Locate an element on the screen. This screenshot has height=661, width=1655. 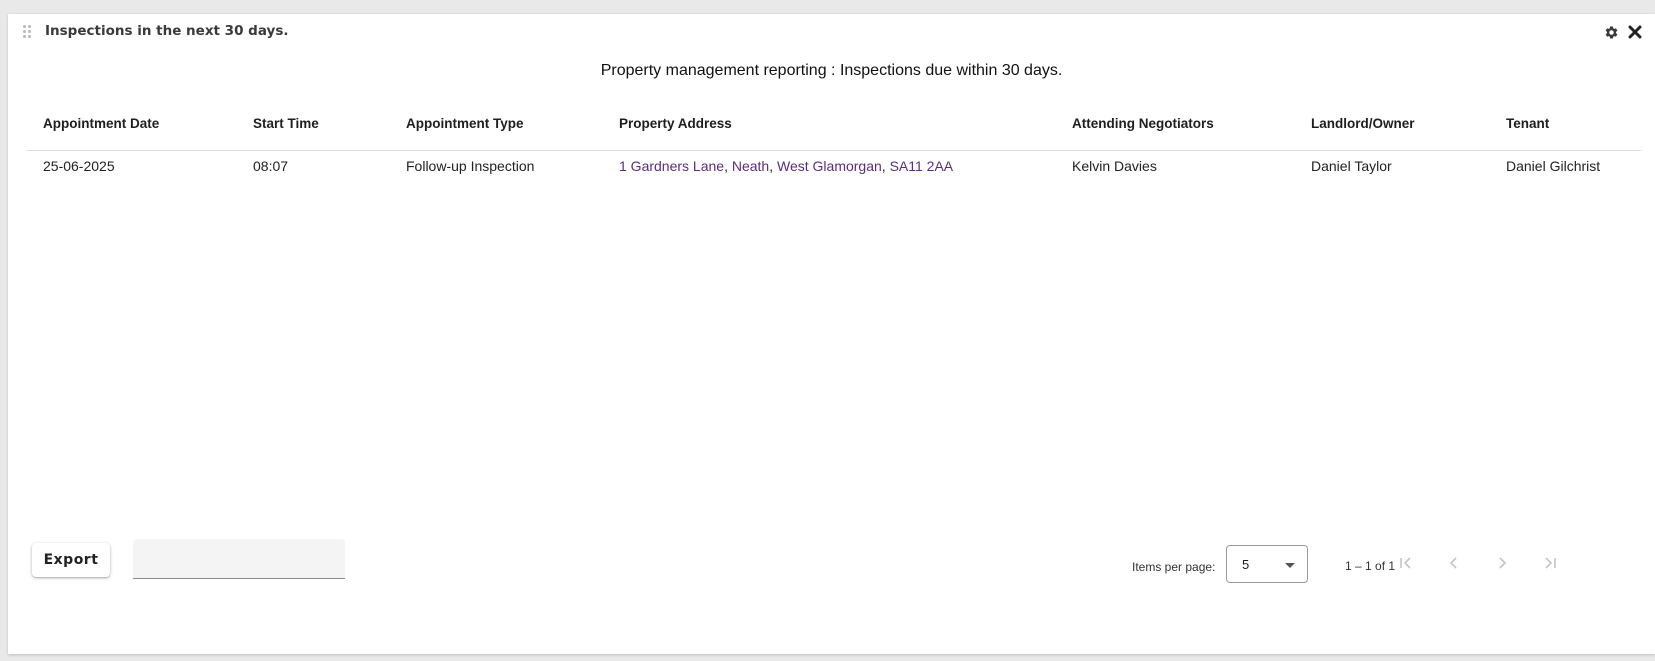
column-header-appointment-type: Appointment Type is located at coordinates (496, 123).